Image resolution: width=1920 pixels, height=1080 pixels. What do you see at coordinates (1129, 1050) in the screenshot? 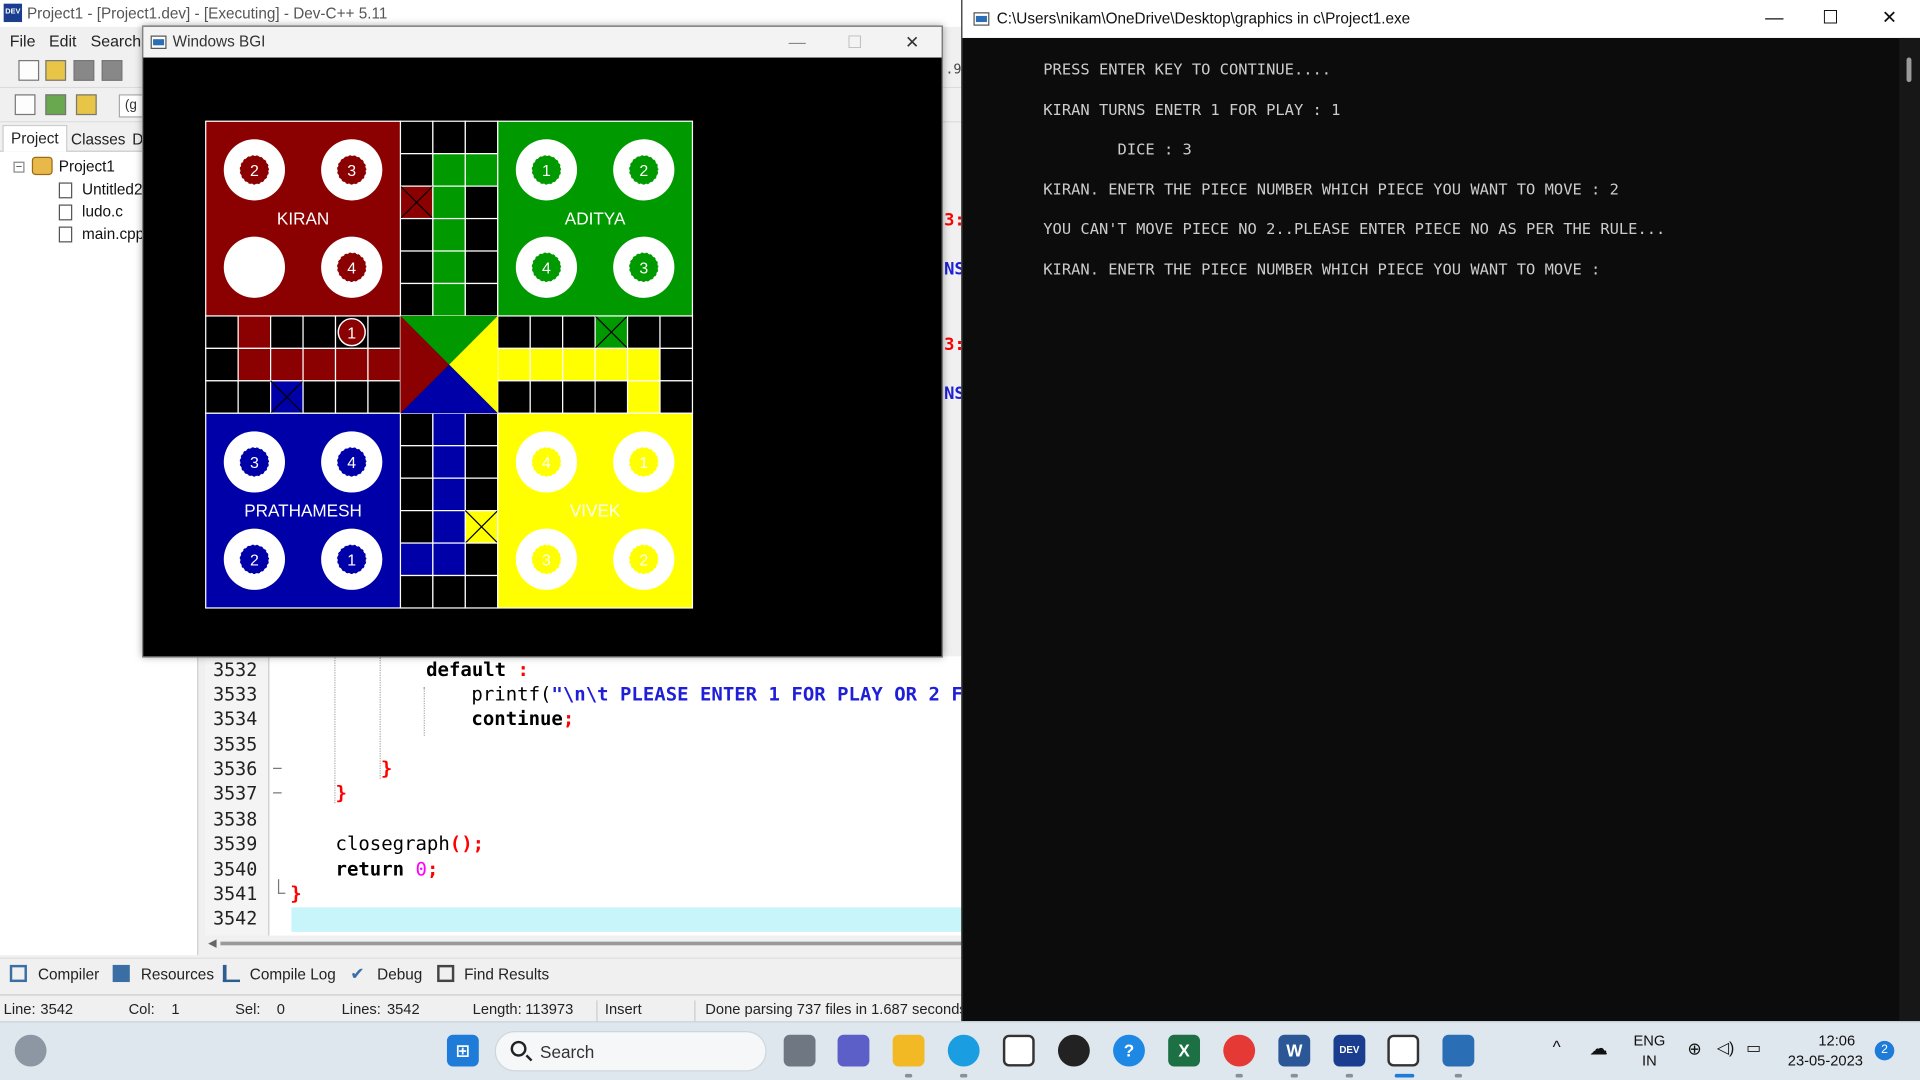
I see `help-icon: ?` at bounding box center [1129, 1050].